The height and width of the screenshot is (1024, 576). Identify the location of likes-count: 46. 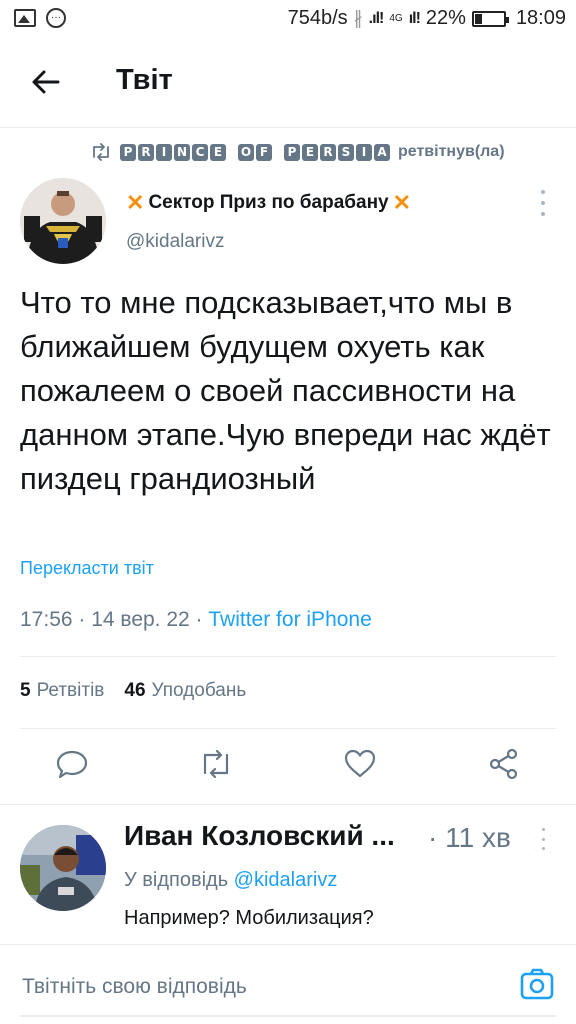
(135, 690).